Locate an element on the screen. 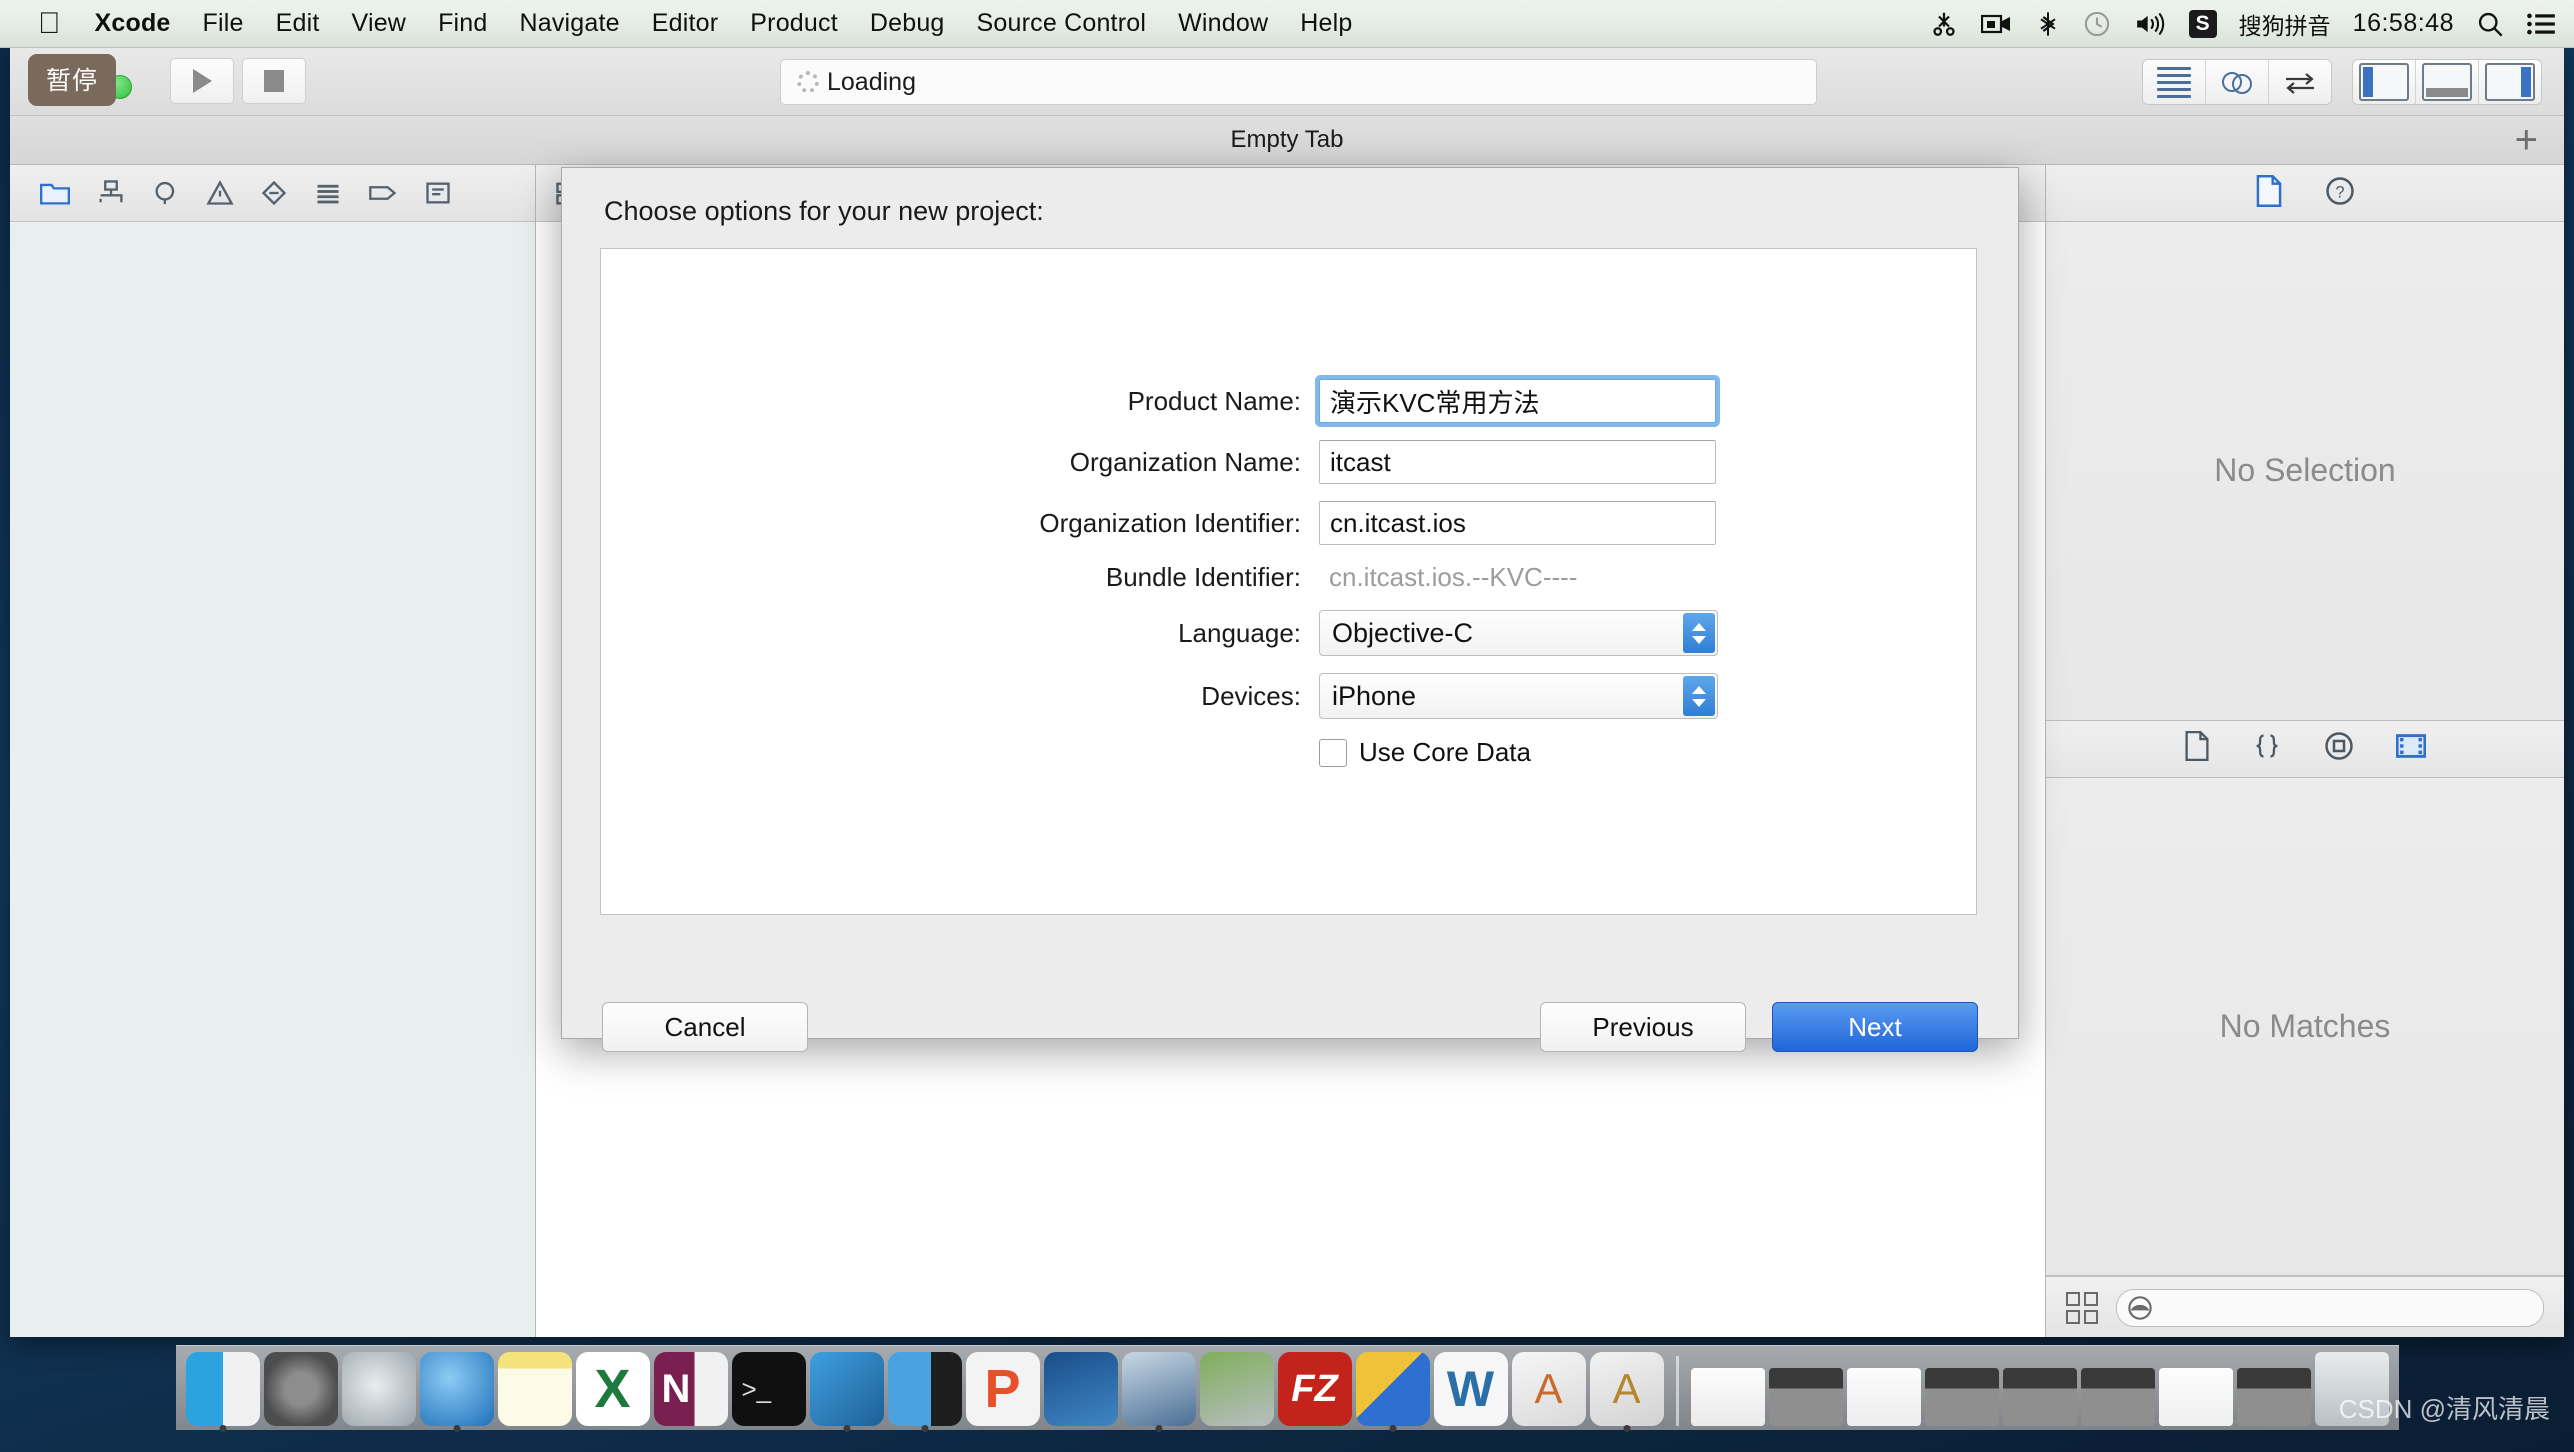 This screenshot has width=2574, height=1452. organization-name-label: Organization Name: is located at coordinates (1185, 461).